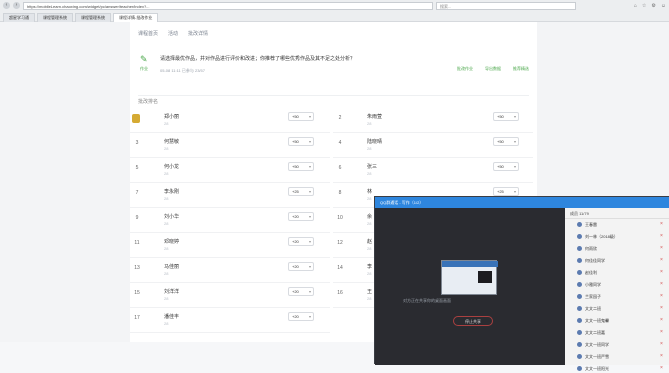 Image resolution: width=669 pixels, height=373 pixels. Describe the element at coordinates (230, 120) in the screenshot. I see `table-row: 郑小丽 28 +50` at that location.